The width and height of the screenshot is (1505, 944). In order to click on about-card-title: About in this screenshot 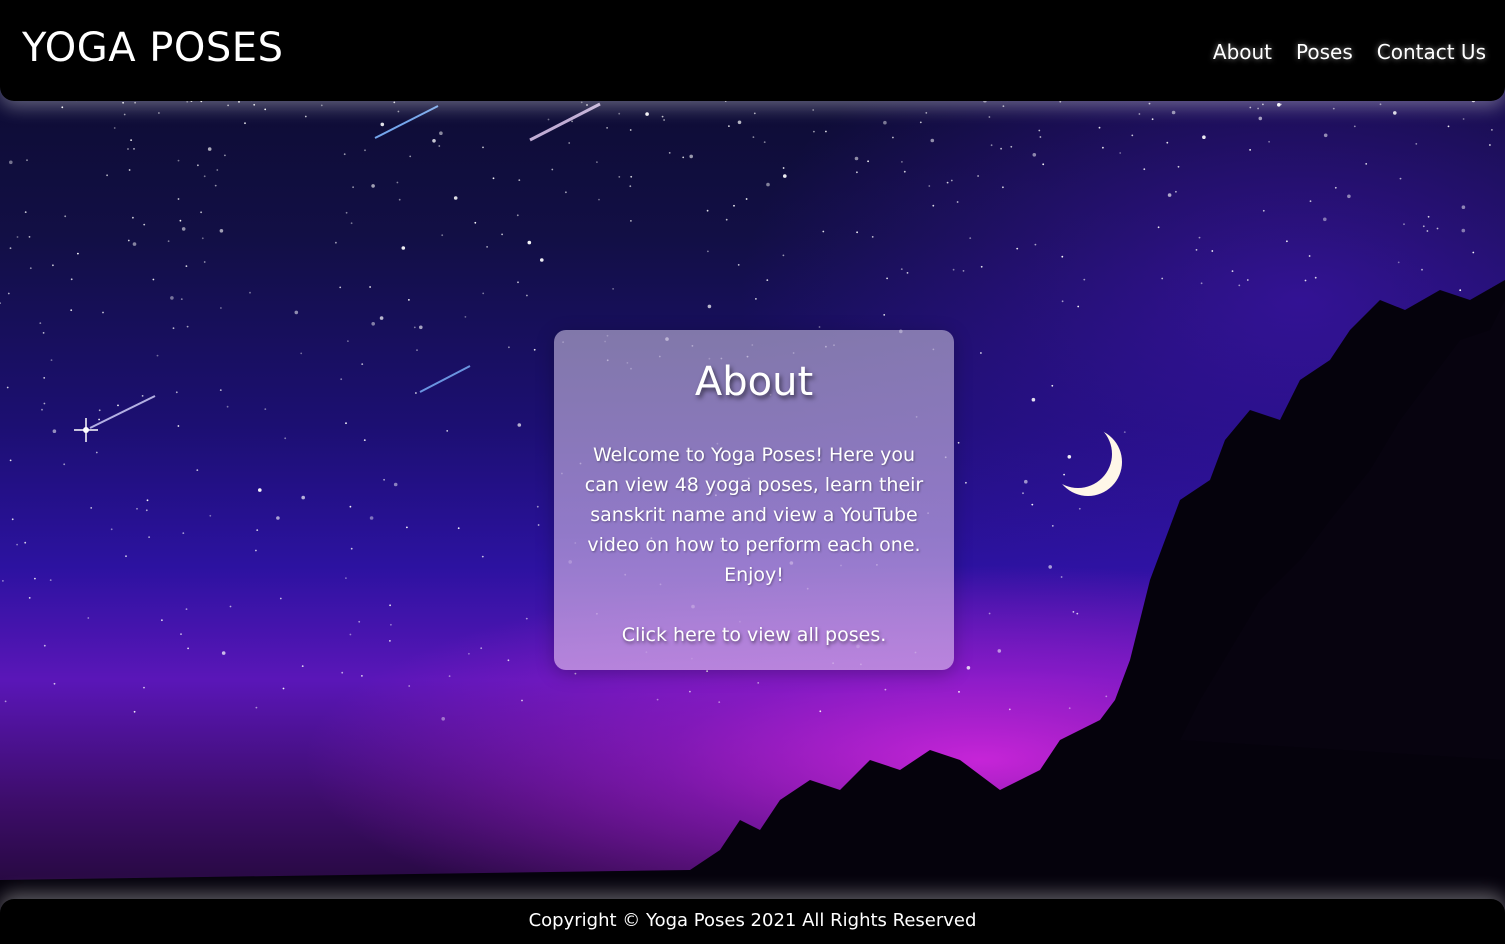, I will do `click(754, 382)`.